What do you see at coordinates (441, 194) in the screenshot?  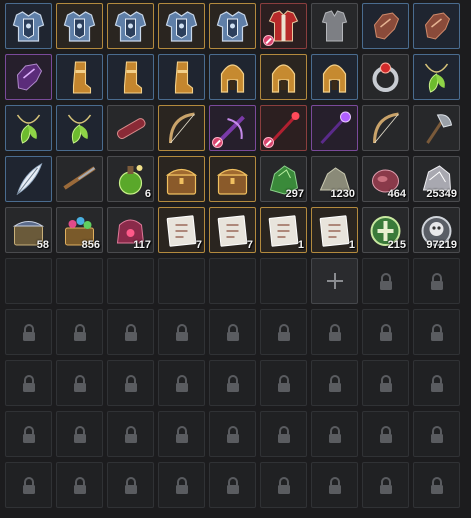 I see `item-count: 25349` at bounding box center [441, 194].